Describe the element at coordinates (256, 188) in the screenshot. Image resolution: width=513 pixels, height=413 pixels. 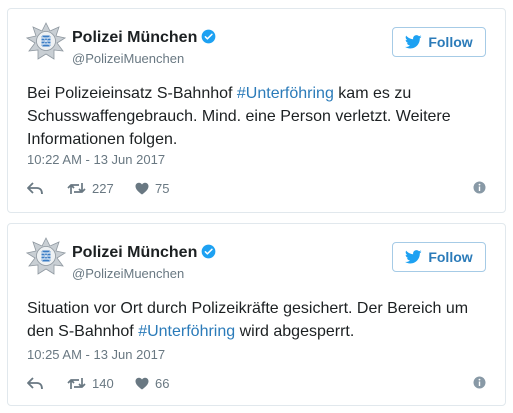
I see `tweet-actions: 227 75` at that location.